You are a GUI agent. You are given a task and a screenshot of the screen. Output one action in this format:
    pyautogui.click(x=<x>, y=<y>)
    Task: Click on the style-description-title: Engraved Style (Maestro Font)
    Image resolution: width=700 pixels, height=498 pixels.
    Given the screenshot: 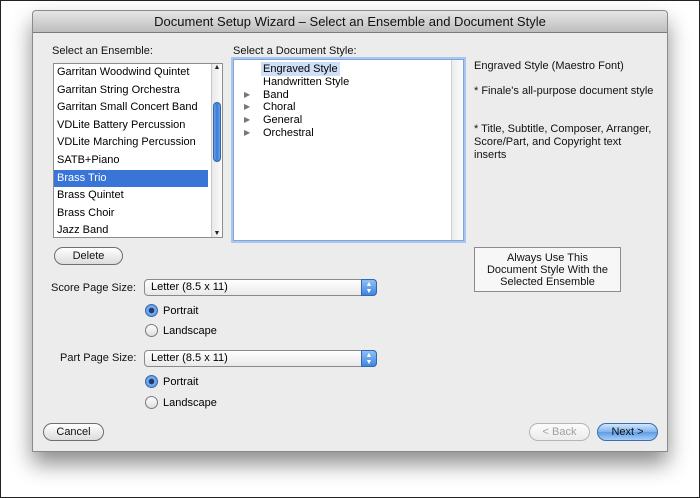 What is the action you would take?
    pyautogui.click(x=549, y=66)
    